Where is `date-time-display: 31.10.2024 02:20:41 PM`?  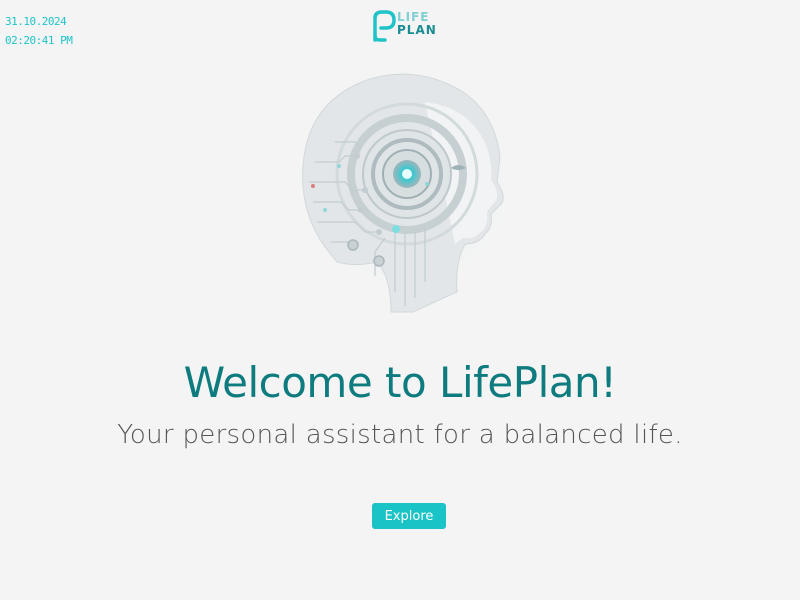
date-time-display: 31.10.2024 02:20:41 PM is located at coordinates (39, 31).